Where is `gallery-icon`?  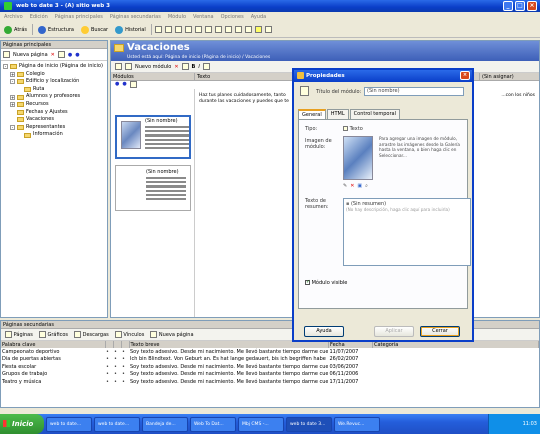 gallery-icon is located at coordinates (218, 29).